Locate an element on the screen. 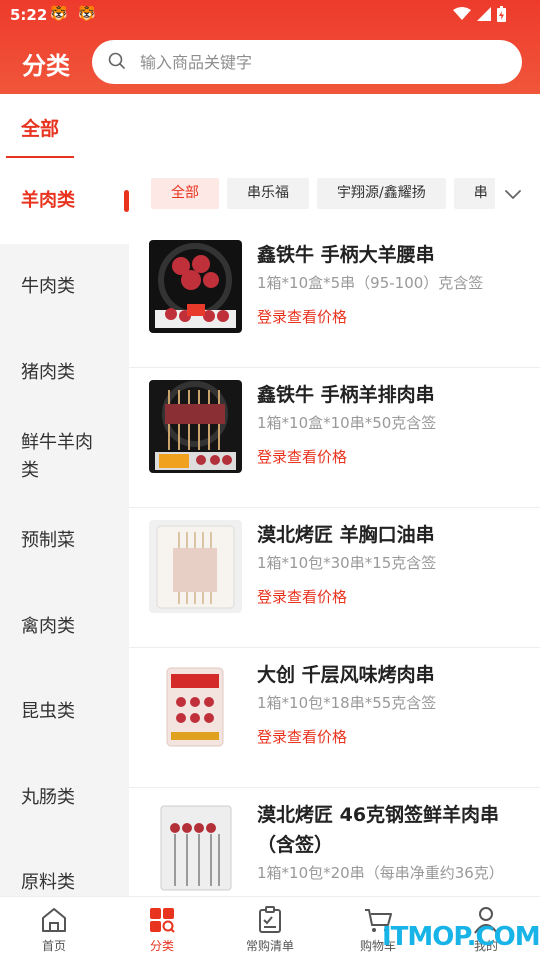 The width and height of the screenshot is (540, 960). signal-icon is located at coordinates (484, 14).